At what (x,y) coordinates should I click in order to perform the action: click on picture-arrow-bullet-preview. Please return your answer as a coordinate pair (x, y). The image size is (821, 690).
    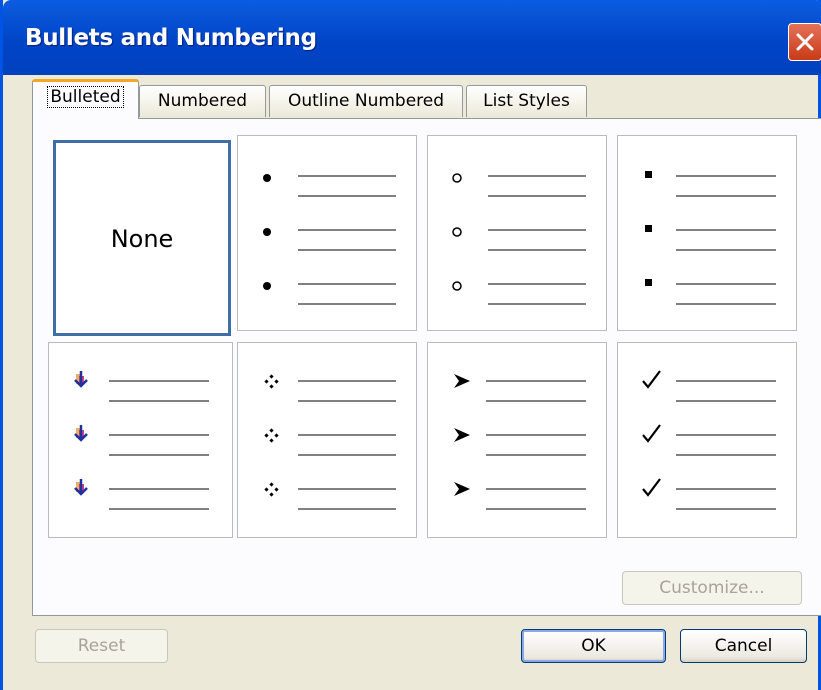
    Looking at the image, I should click on (141, 440).